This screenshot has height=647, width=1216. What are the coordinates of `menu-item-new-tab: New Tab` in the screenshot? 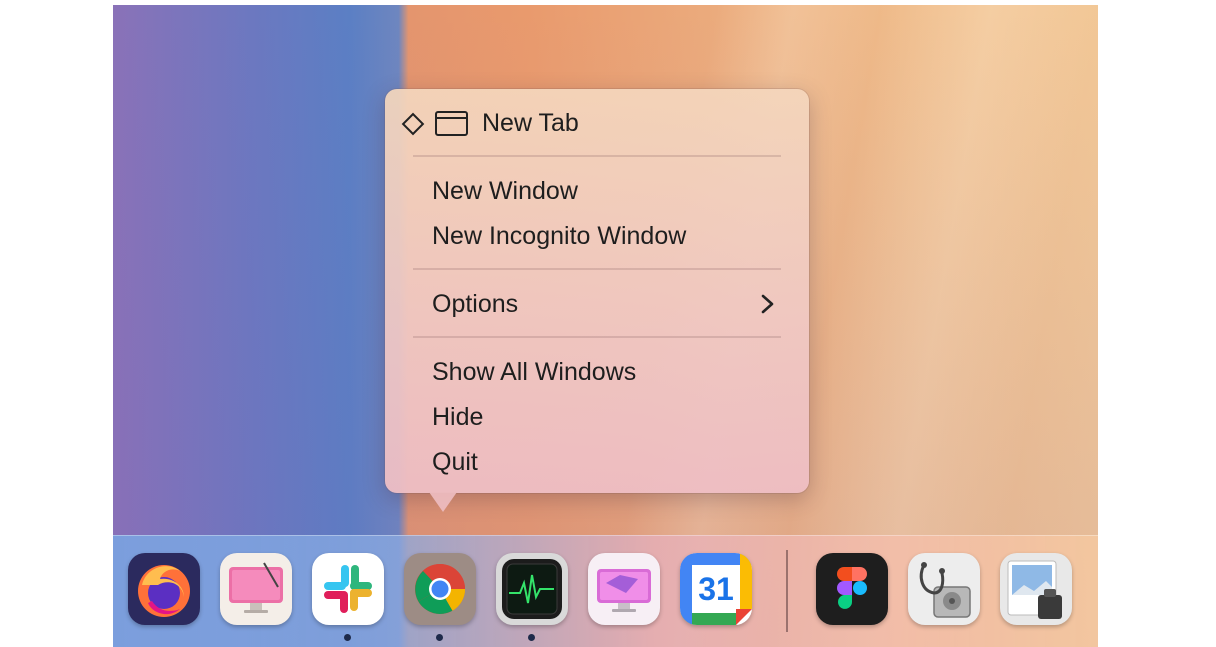 It's located at (530, 123).